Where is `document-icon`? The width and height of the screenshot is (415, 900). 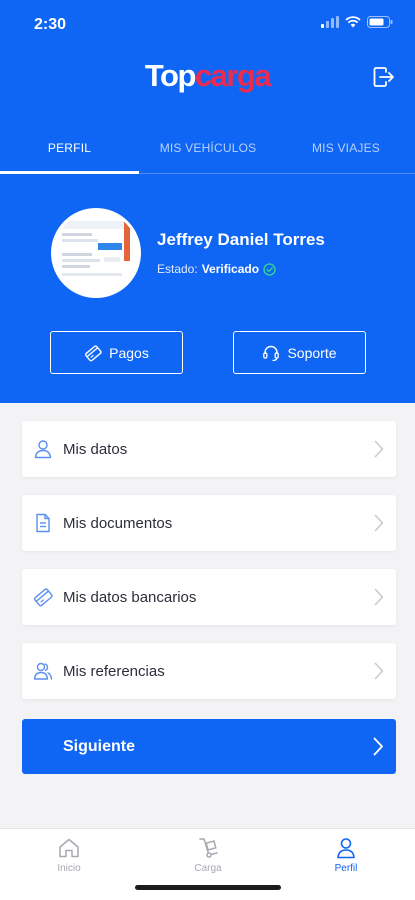
document-icon is located at coordinates (43, 523).